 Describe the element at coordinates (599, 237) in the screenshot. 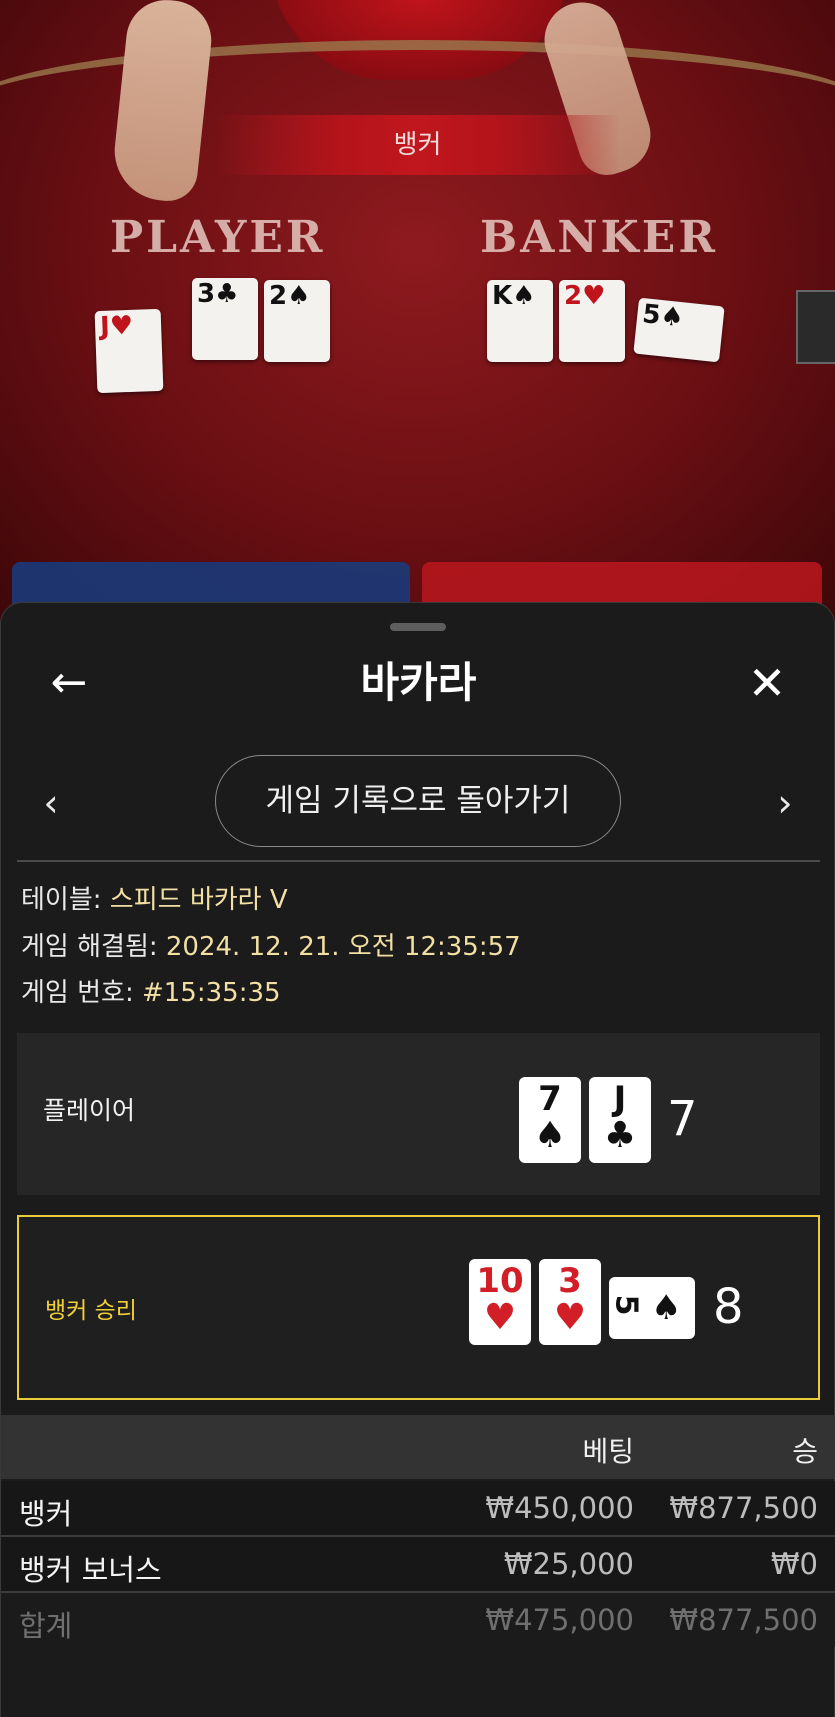

I see `banker-table-label: BANKER` at that location.